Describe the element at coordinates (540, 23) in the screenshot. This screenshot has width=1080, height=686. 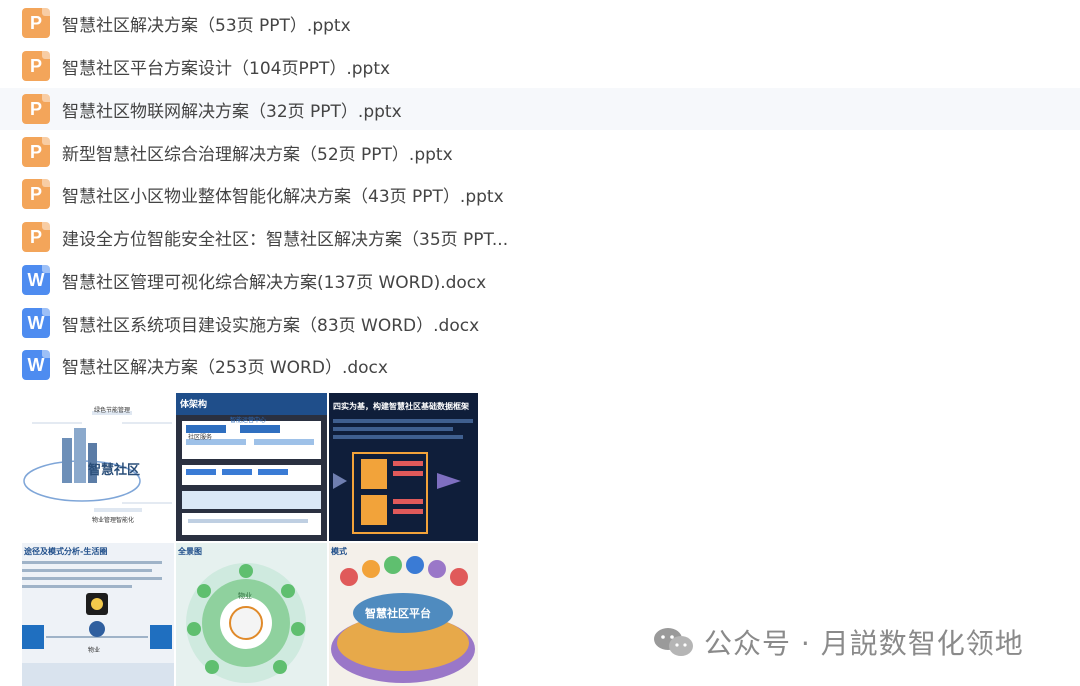
I see `file-row: P 智慧社区解决方案（53页 PPT）.pptx` at that location.